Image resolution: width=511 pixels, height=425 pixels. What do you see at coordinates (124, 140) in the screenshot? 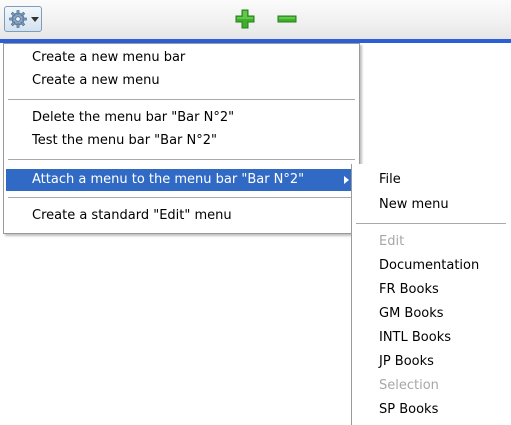
I see `menu-item-label: Test the menu bar "Bar N°2"` at bounding box center [124, 140].